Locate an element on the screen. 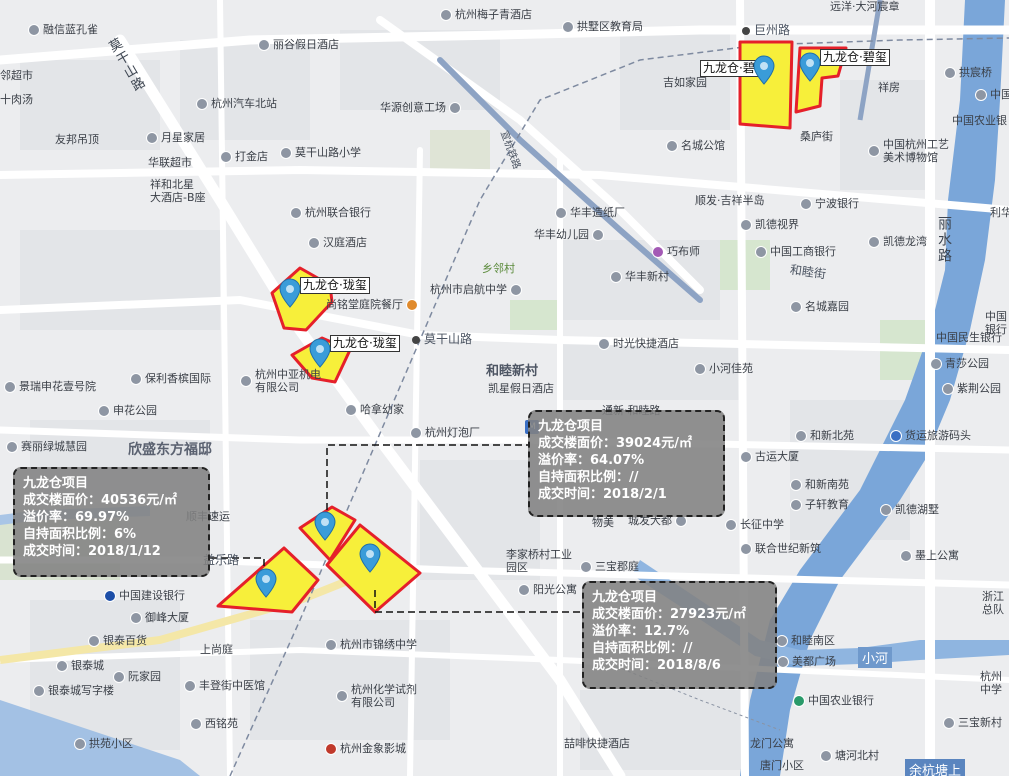  project-label-longxi-1: 九龙仓·珑玺 is located at coordinates (335, 285).